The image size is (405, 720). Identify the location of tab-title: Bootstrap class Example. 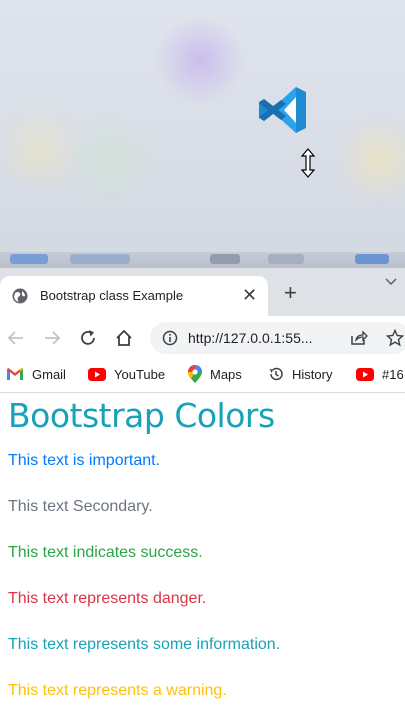
(112, 295).